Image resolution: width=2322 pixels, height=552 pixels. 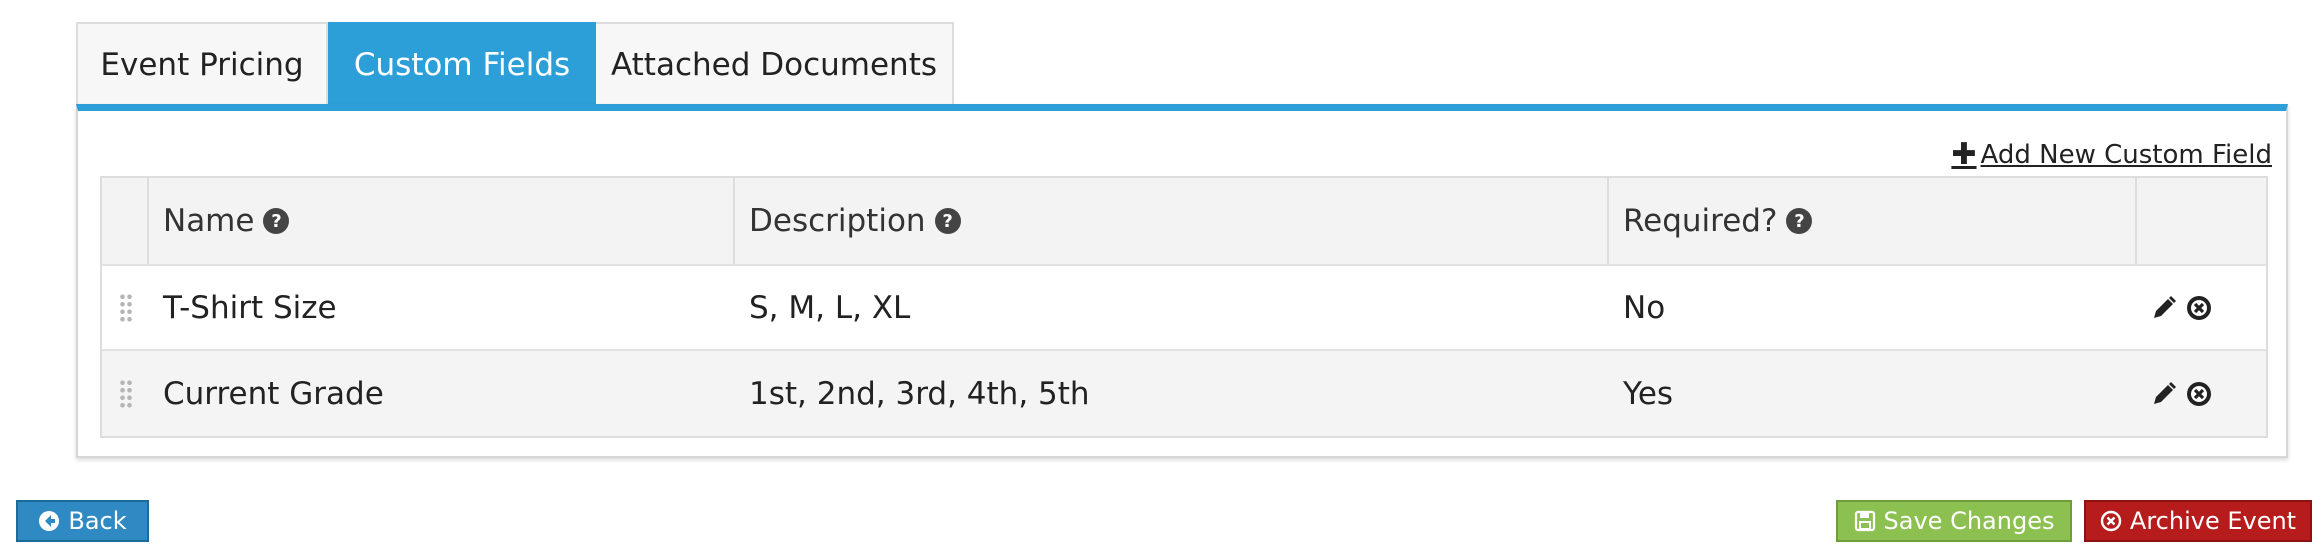 I want to click on field-name: Current Grade, so click(x=273, y=393).